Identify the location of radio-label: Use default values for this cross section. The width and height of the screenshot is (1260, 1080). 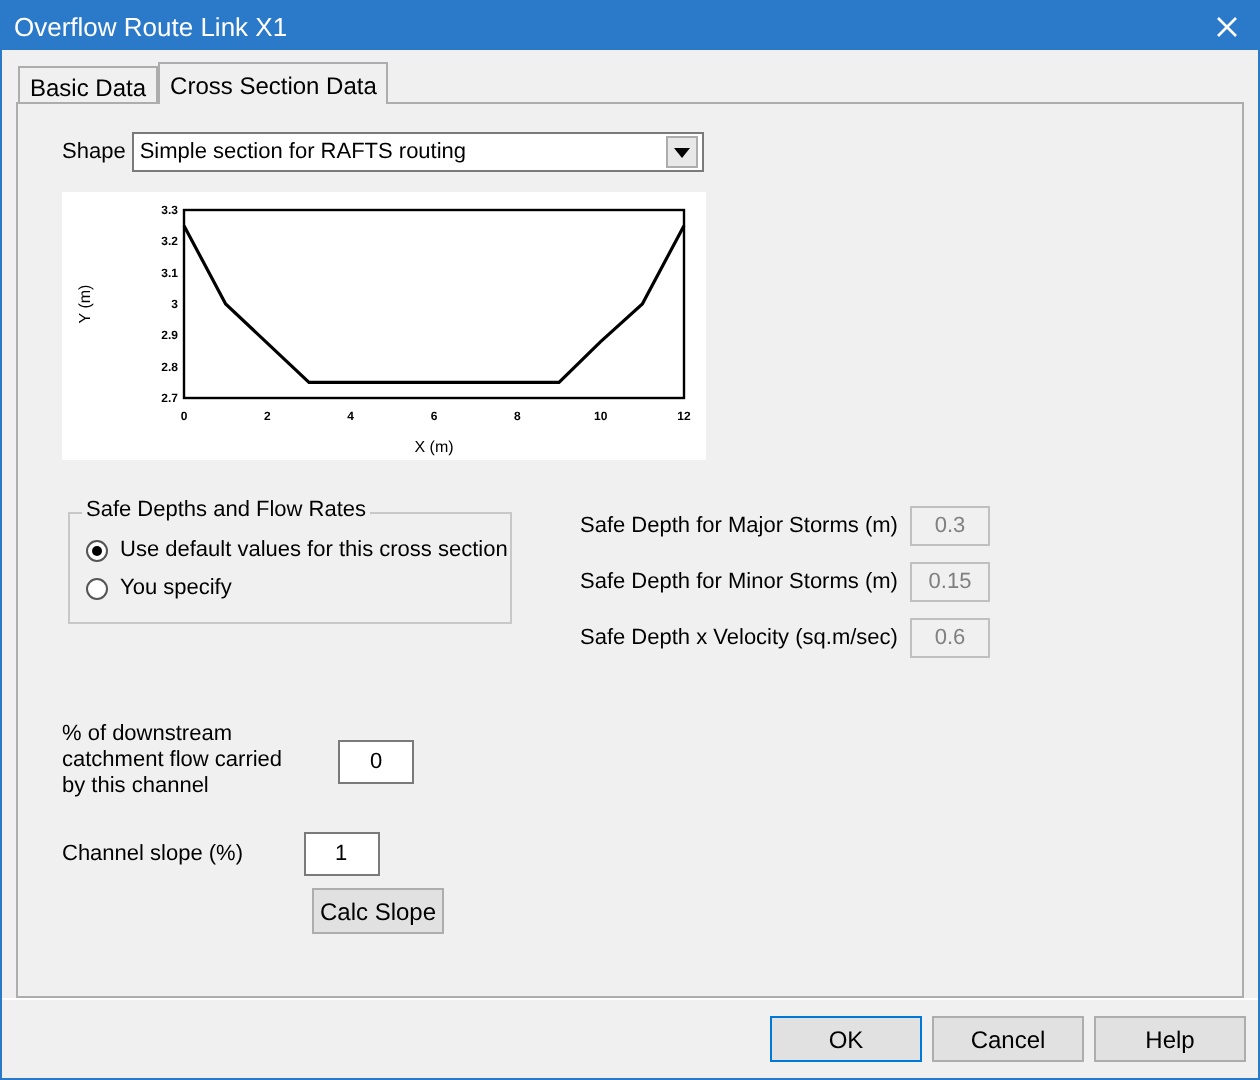
(314, 550).